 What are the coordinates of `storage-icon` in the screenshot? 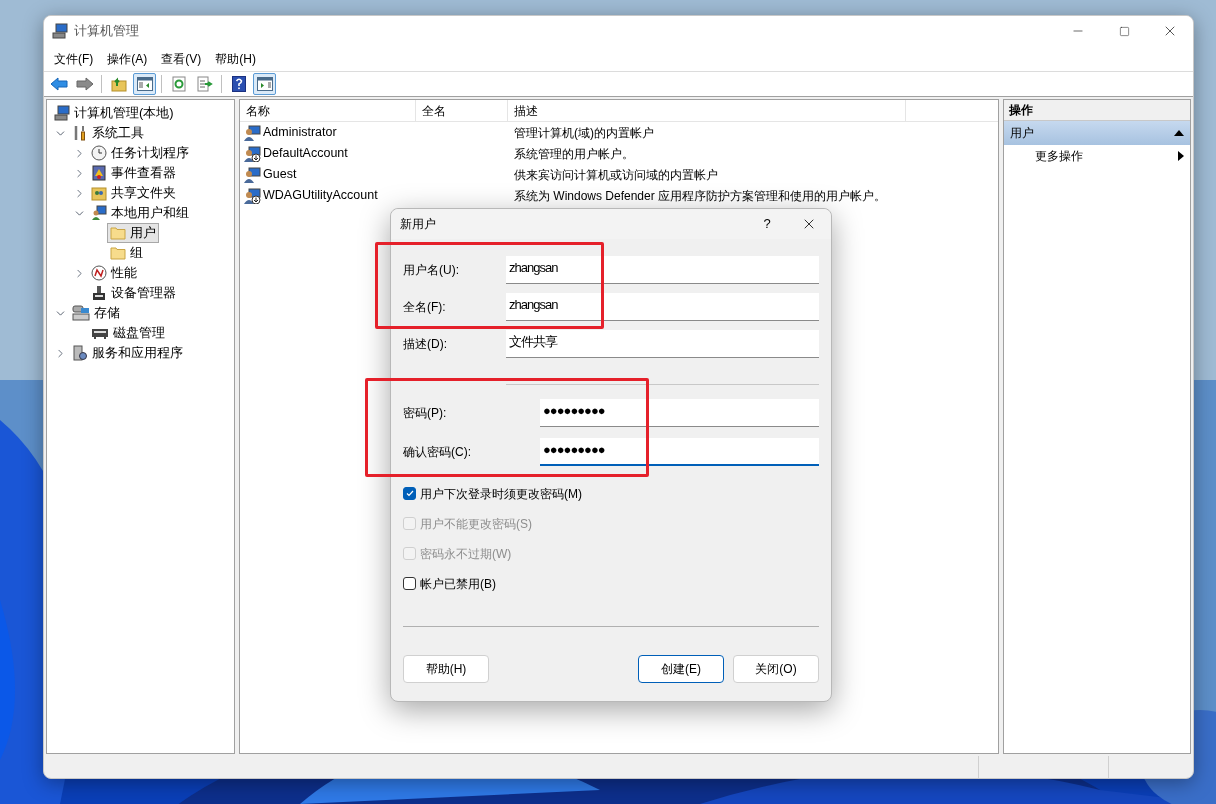 It's located at (81, 313).